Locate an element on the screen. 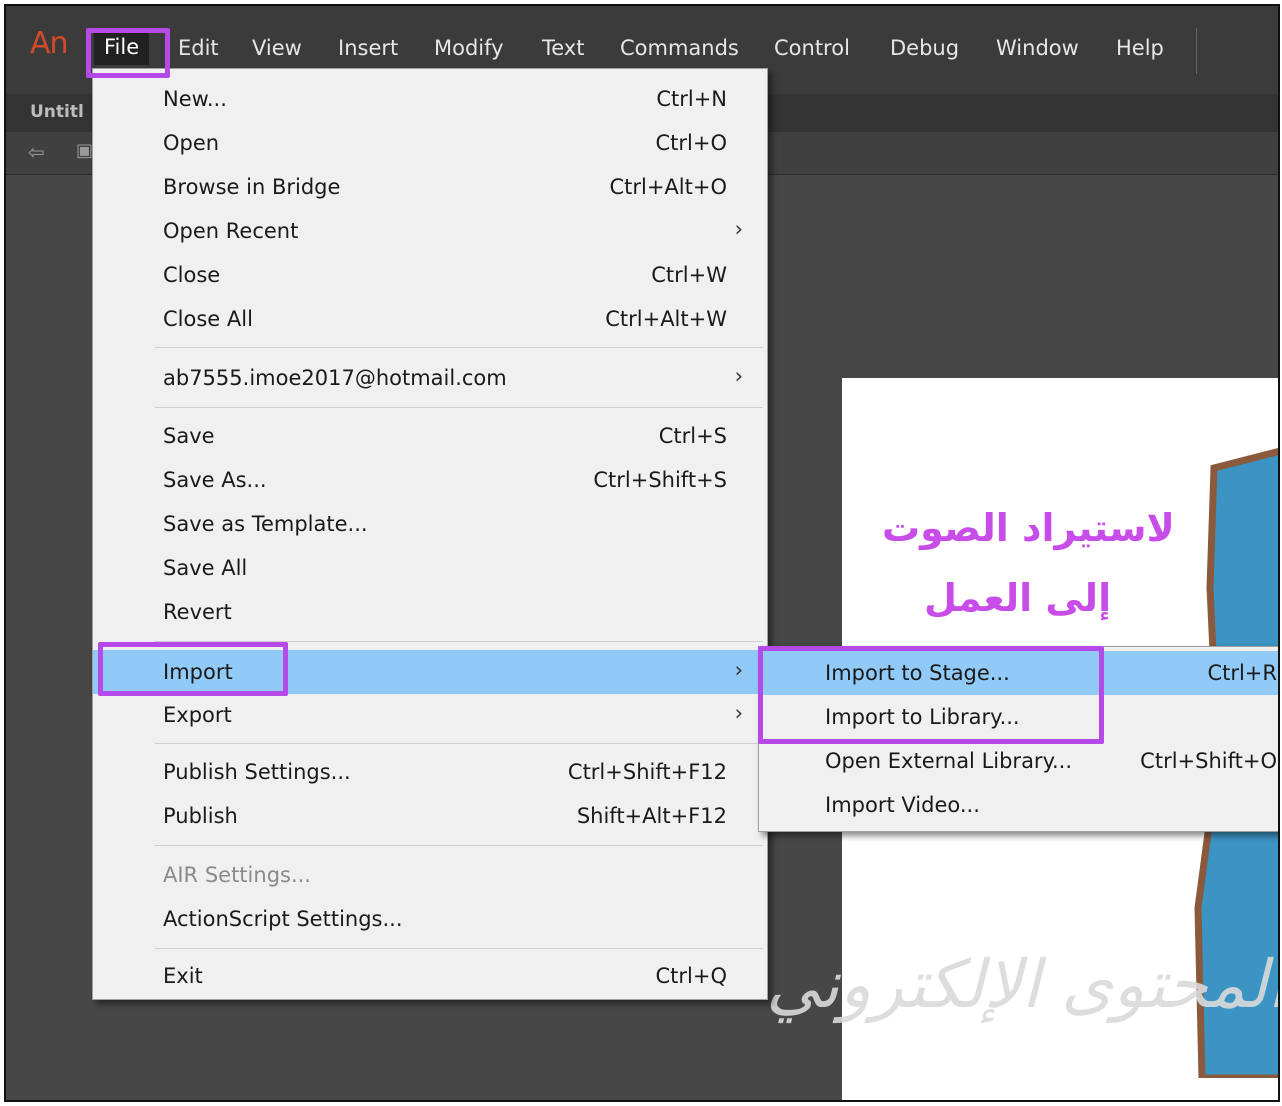 The width and height of the screenshot is (1282, 1106). menu-item-shortcut: Ctrl+Shift+O is located at coordinates (1208, 761).